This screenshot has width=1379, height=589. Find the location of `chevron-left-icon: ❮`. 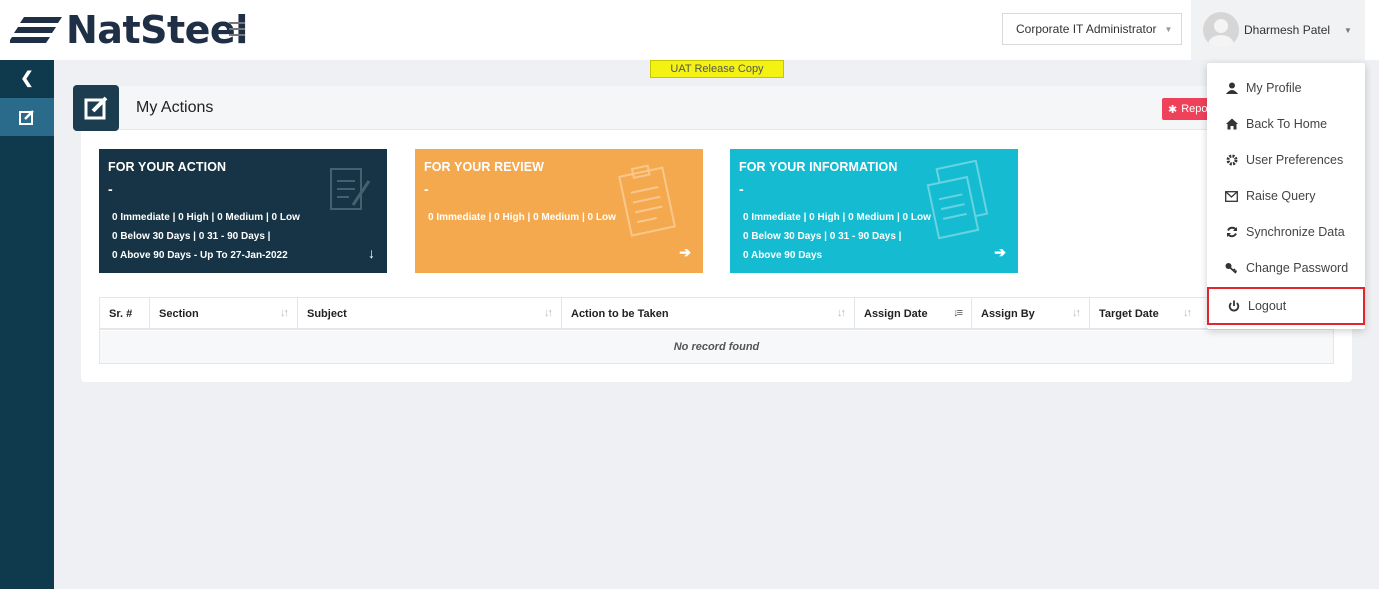

chevron-left-icon: ❮ is located at coordinates (27, 78).